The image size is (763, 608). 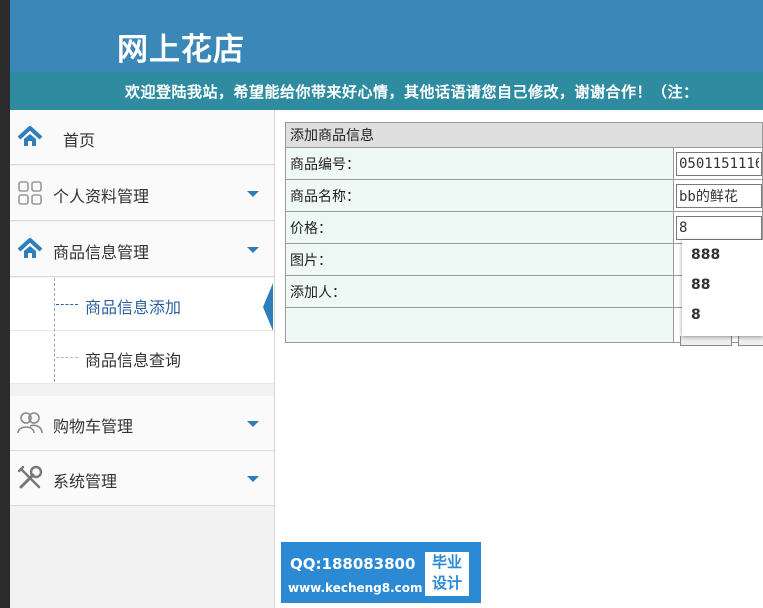 What do you see at coordinates (719, 163) in the screenshot?
I see `goods-id-input` at bounding box center [719, 163].